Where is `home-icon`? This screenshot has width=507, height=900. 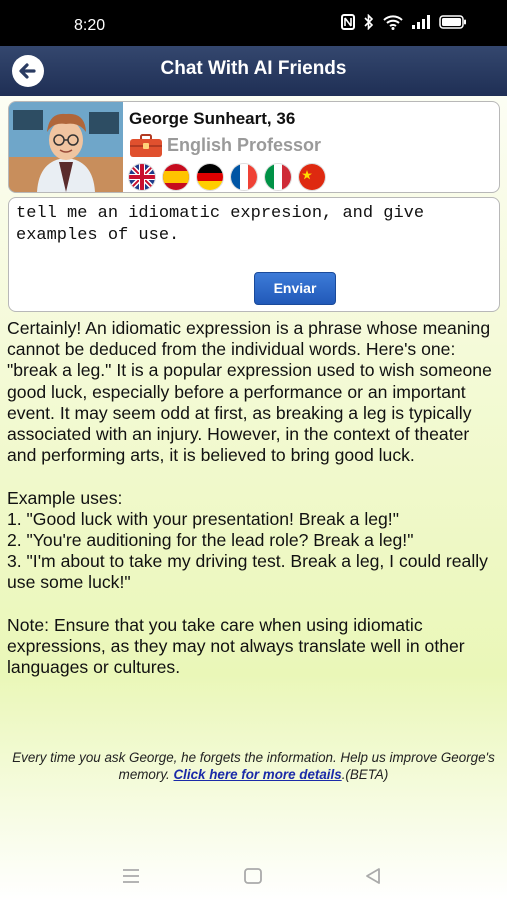
home-icon is located at coordinates (253, 878).